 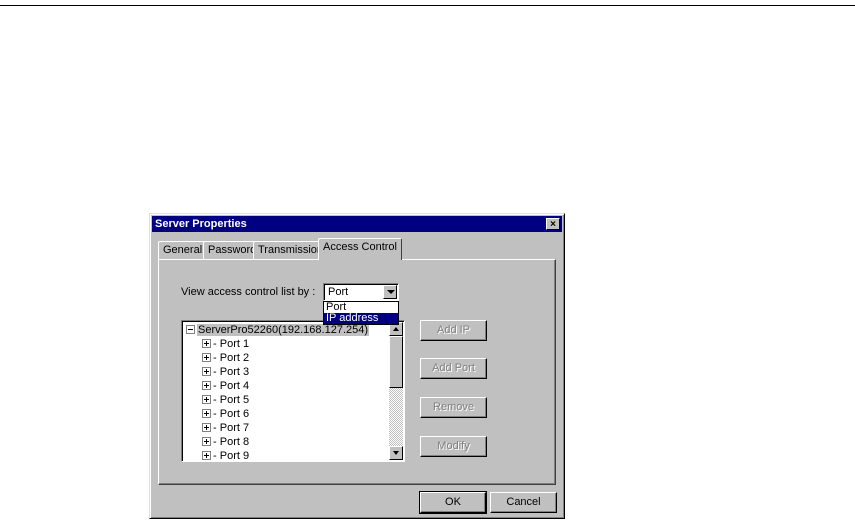 What do you see at coordinates (453, 407) in the screenshot?
I see `remove-button: Remove` at bounding box center [453, 407].